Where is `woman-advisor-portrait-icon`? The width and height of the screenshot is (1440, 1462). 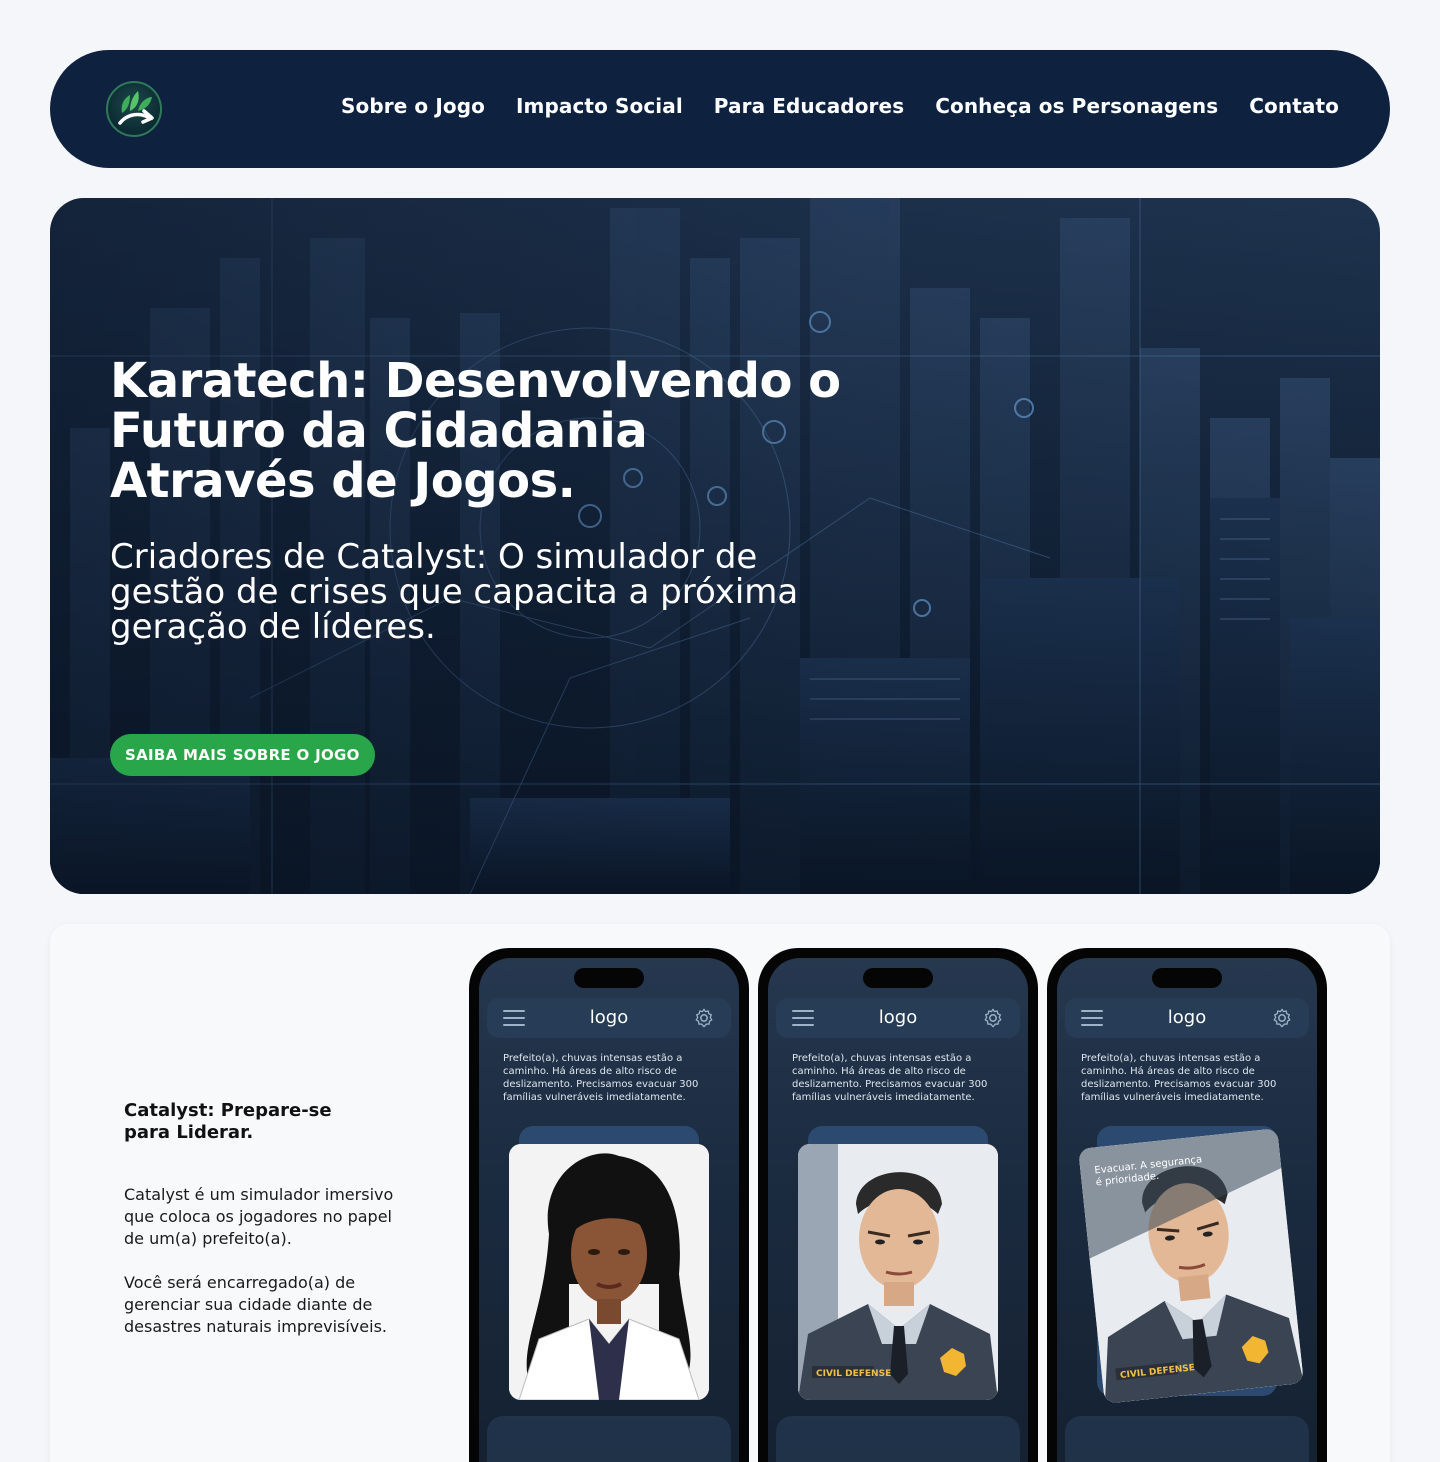
woman-advisor-portrait-icon is located at coordinates (609, 1272).